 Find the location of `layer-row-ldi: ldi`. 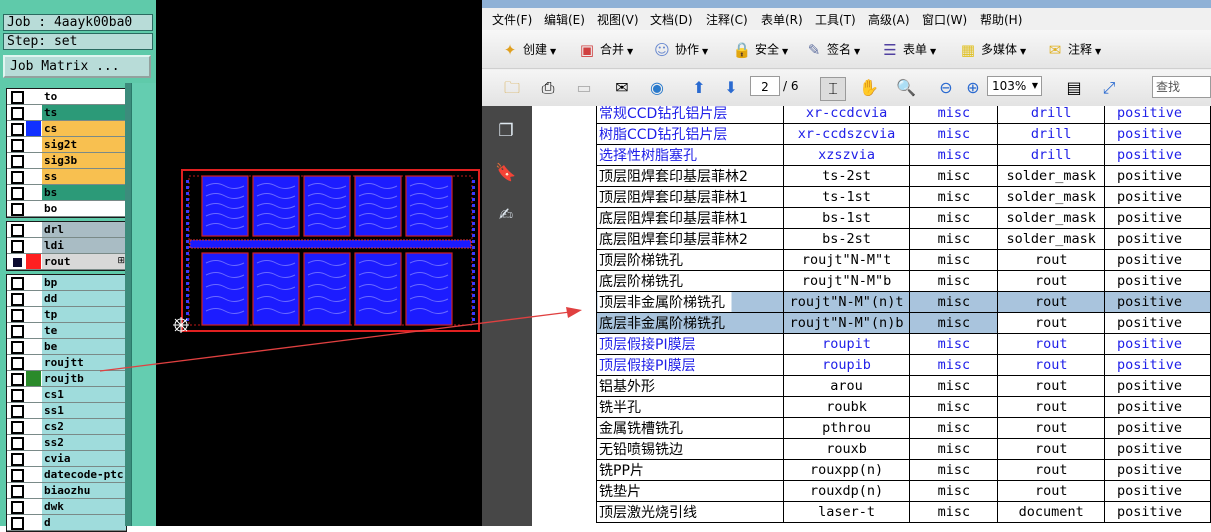

layer-row-ldi: ldi is located at coordinates (66, 246).